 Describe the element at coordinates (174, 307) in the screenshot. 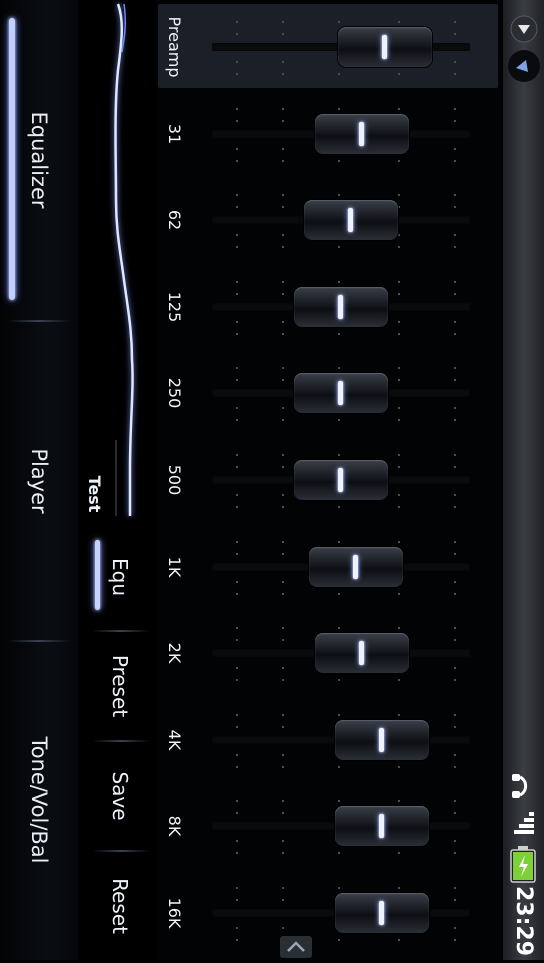

I see `band-label: 125` at that location.